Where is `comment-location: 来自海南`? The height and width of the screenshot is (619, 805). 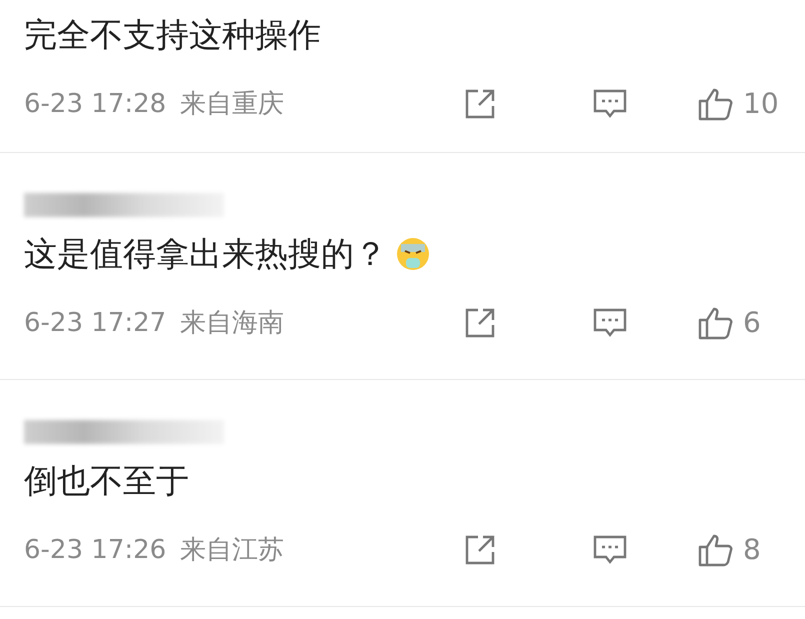 comment-location: 来自海南 is located at coordinates (232, 323).